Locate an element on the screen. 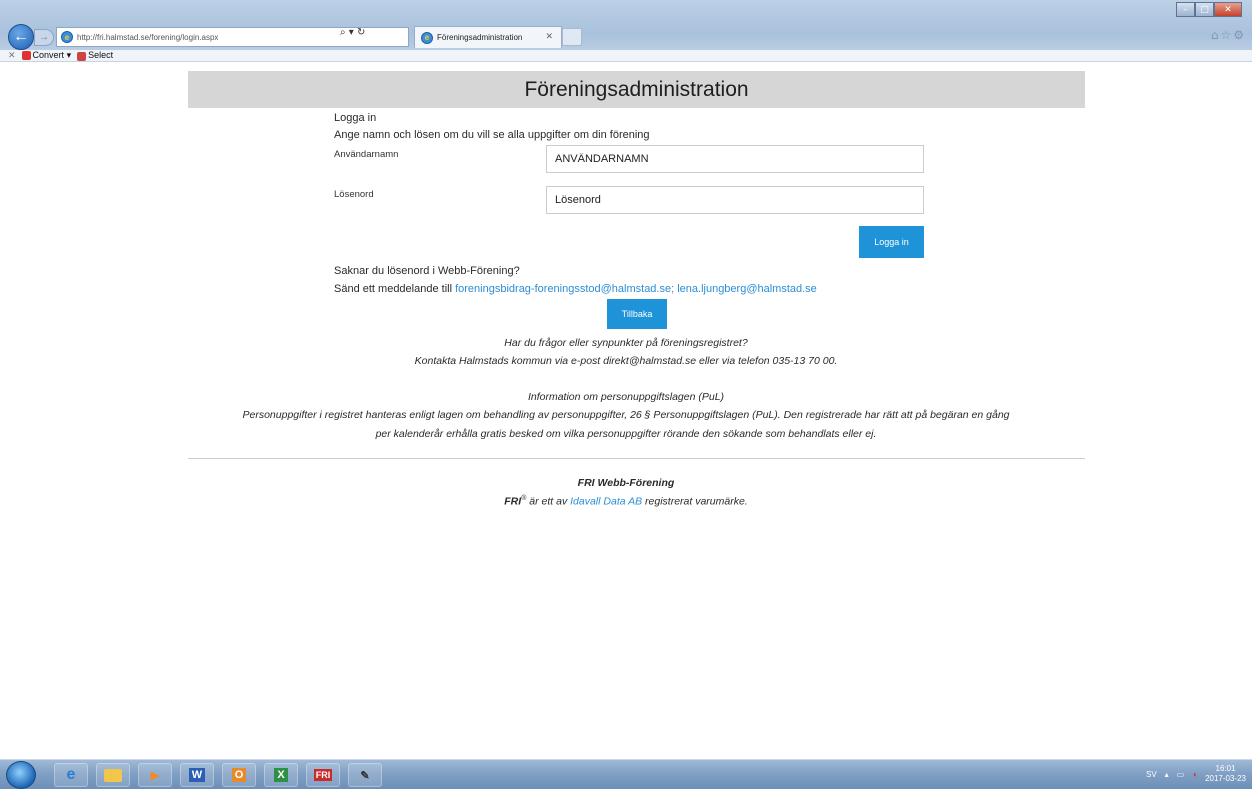 Image resolution: width=1252 pixels, height=789 pixels. footer-brand: FRI is located at coordinates (513, 501).